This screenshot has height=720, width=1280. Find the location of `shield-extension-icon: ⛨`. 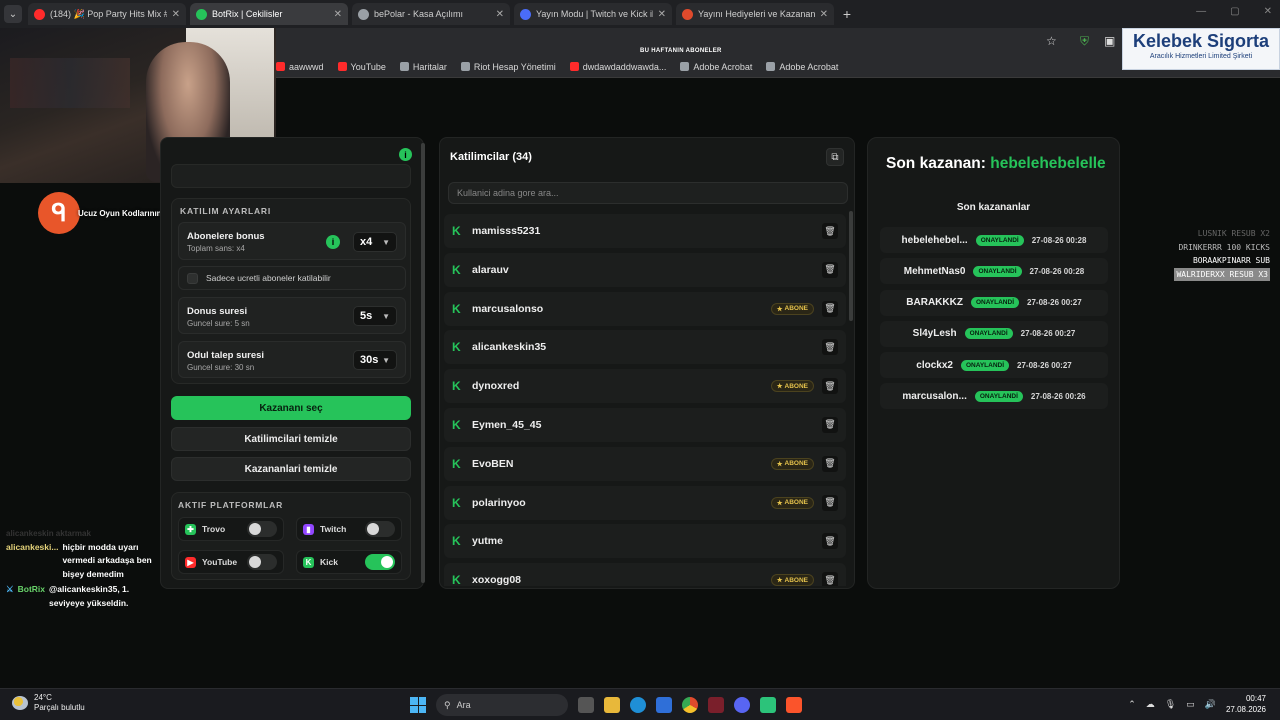

shield-extension-icon: ⛨ is located at coordinates (1084, 41).